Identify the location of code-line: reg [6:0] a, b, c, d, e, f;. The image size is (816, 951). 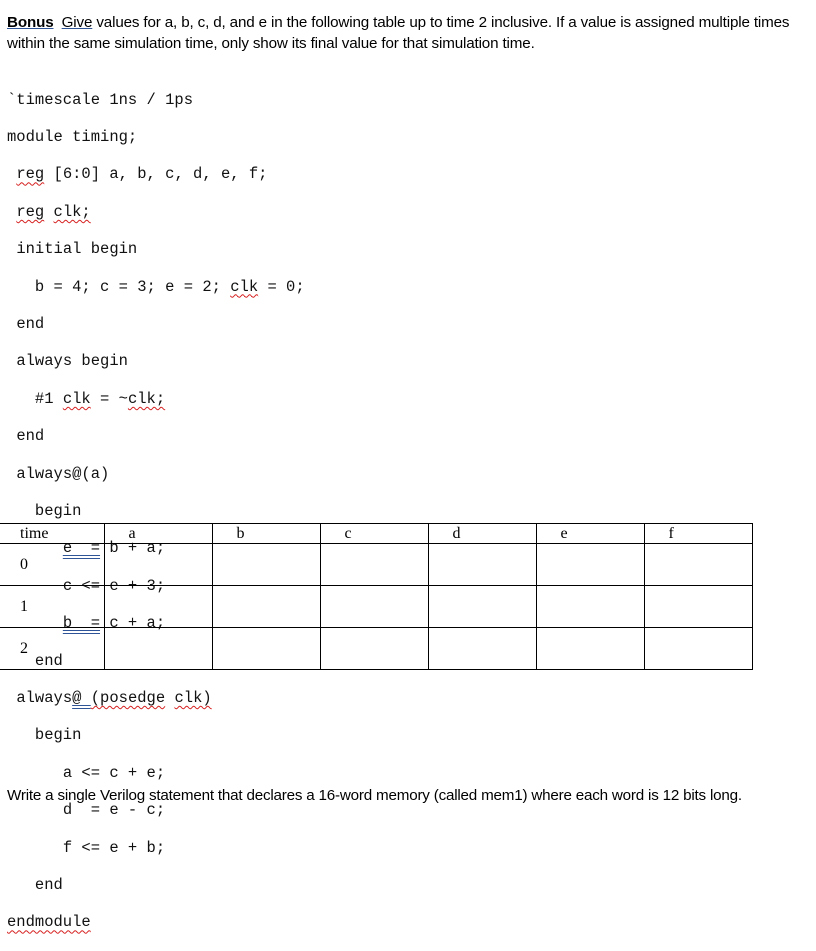
(142, 174).